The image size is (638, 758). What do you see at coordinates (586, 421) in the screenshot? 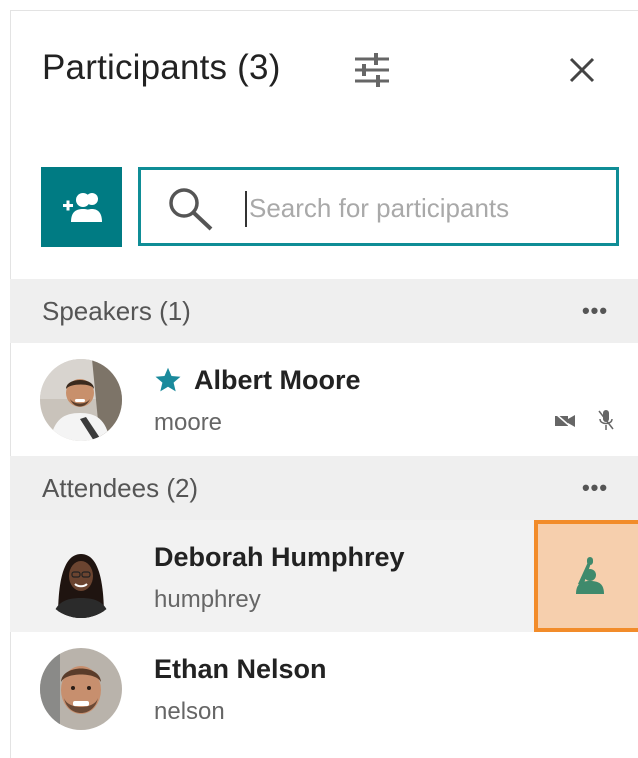
I see `media-status` at bounding box center [586, 421].